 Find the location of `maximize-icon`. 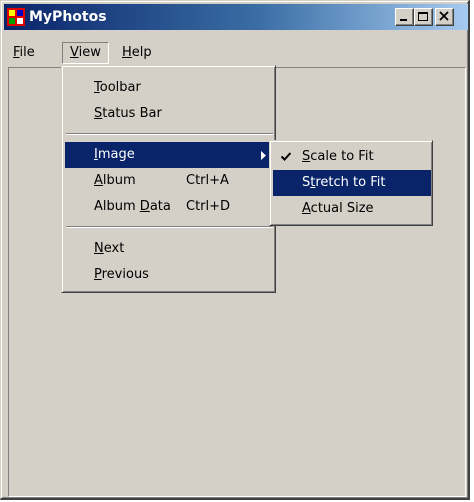

maximize-icon is located at coordinates (423, 16).